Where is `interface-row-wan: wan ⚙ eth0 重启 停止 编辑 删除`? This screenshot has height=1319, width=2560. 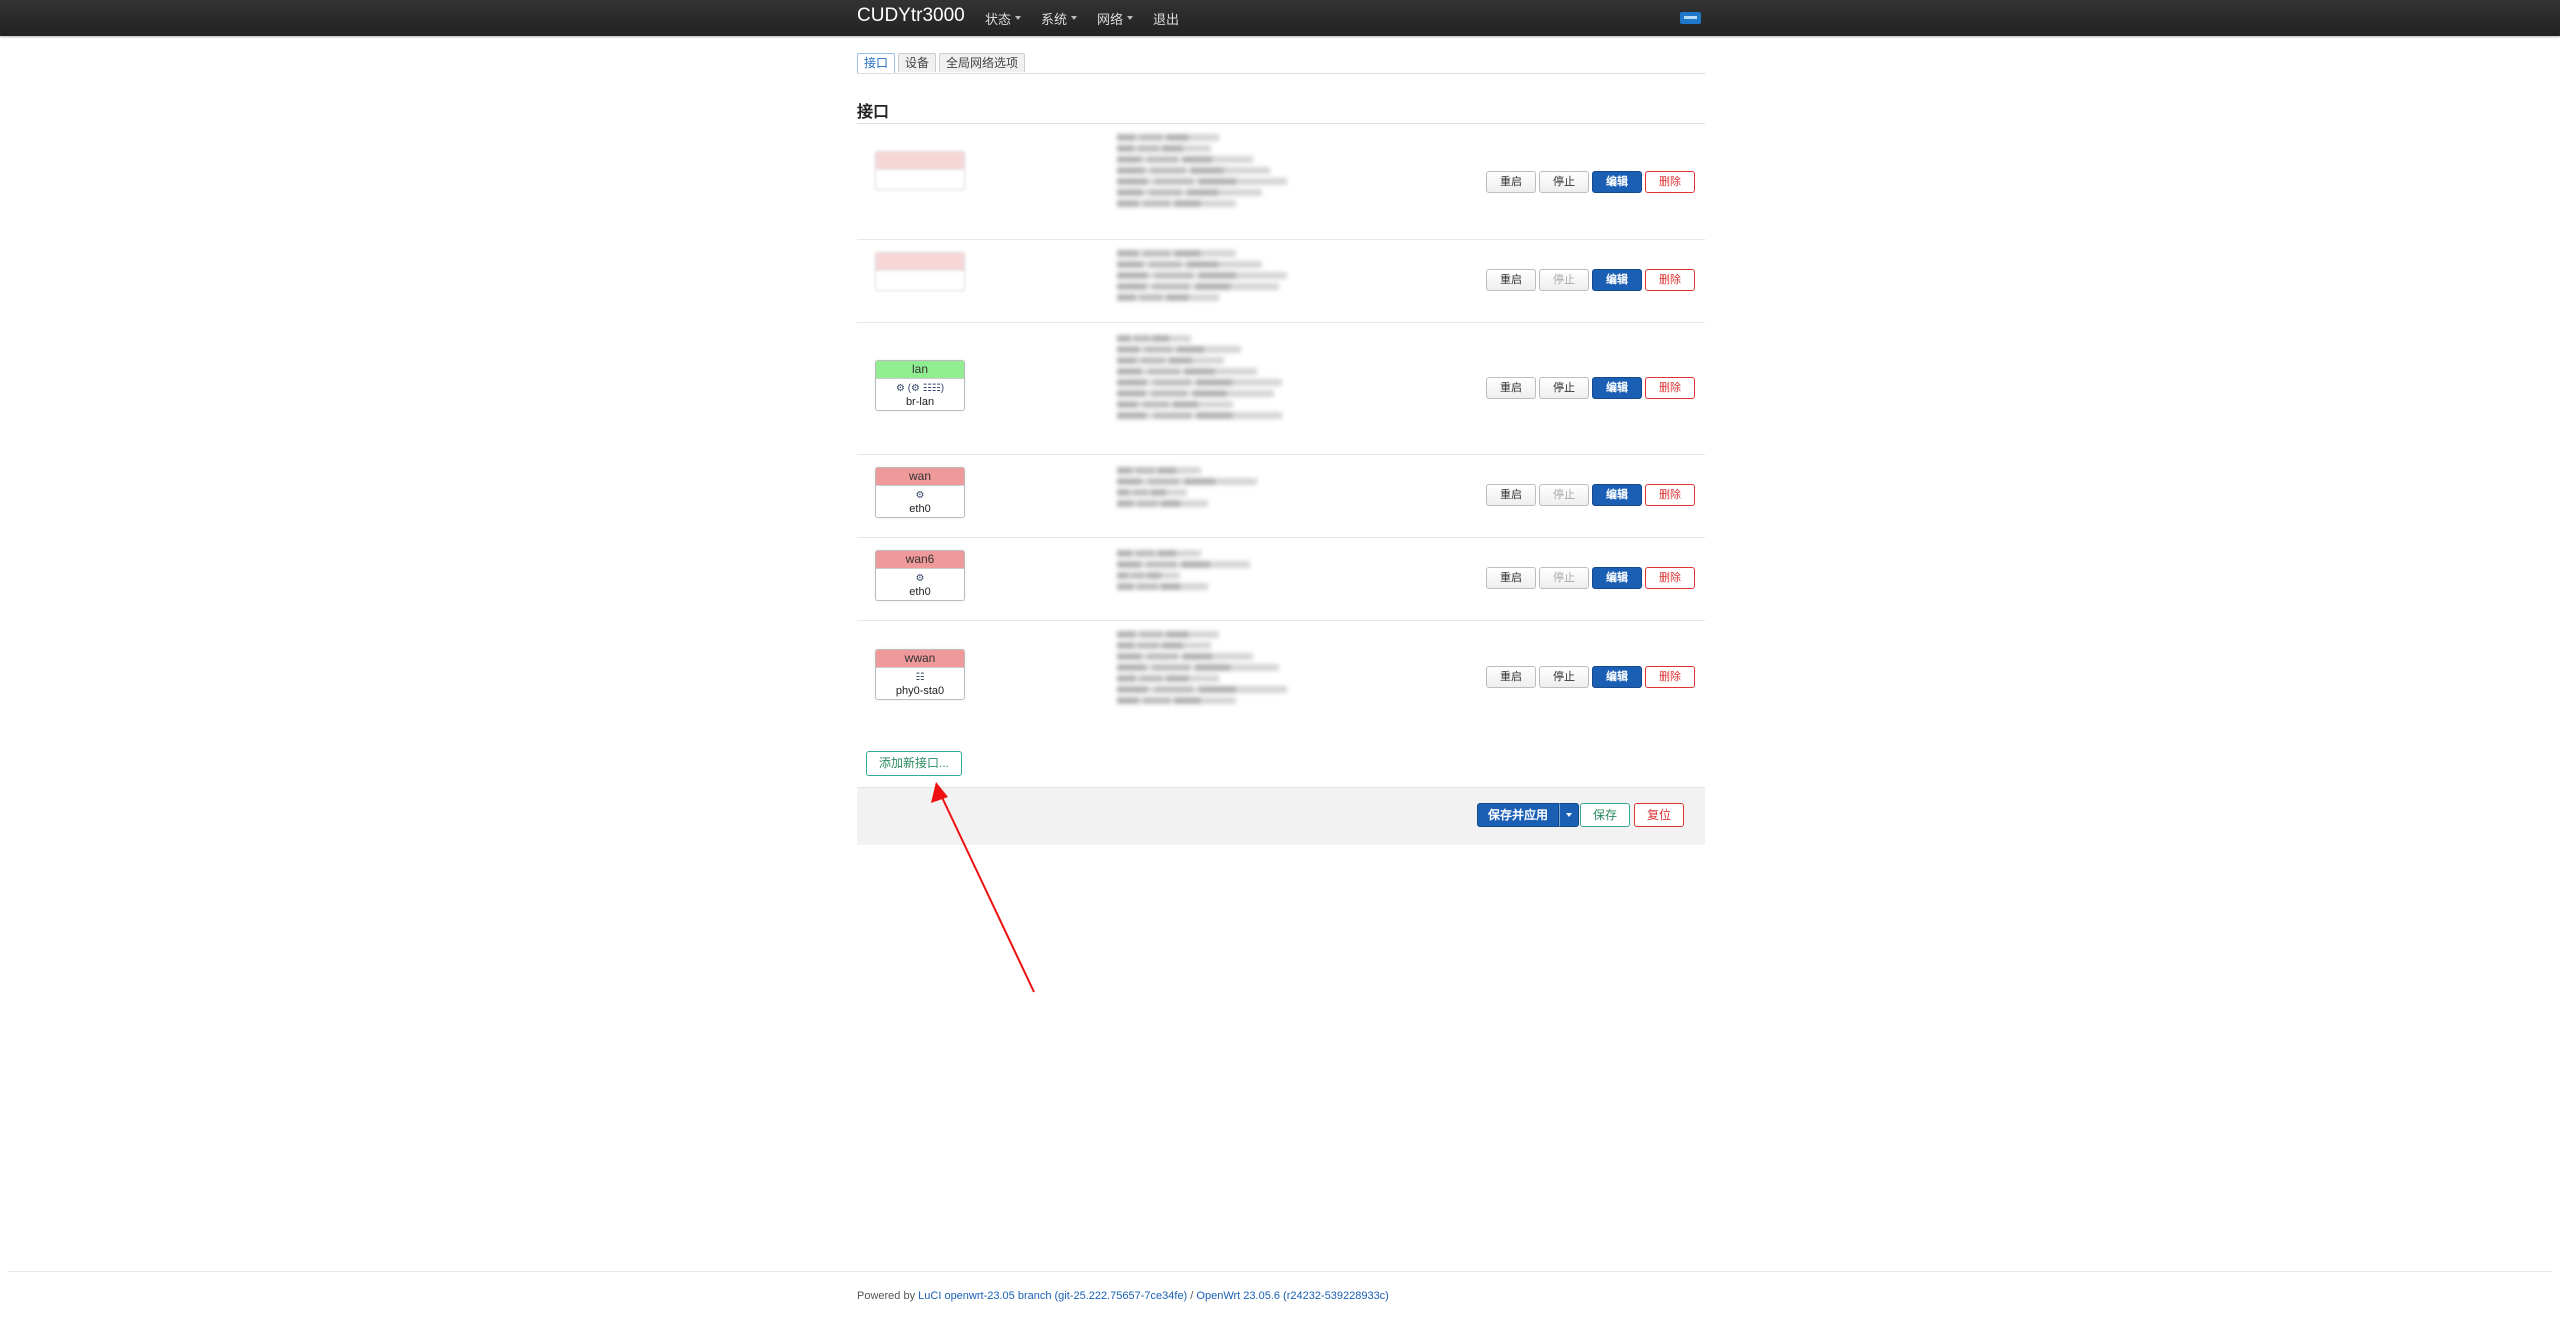
interface-row-wan: wan ⚙ eth0 重启 停止 编辑 删除 is located at coordinates (1281, 496).